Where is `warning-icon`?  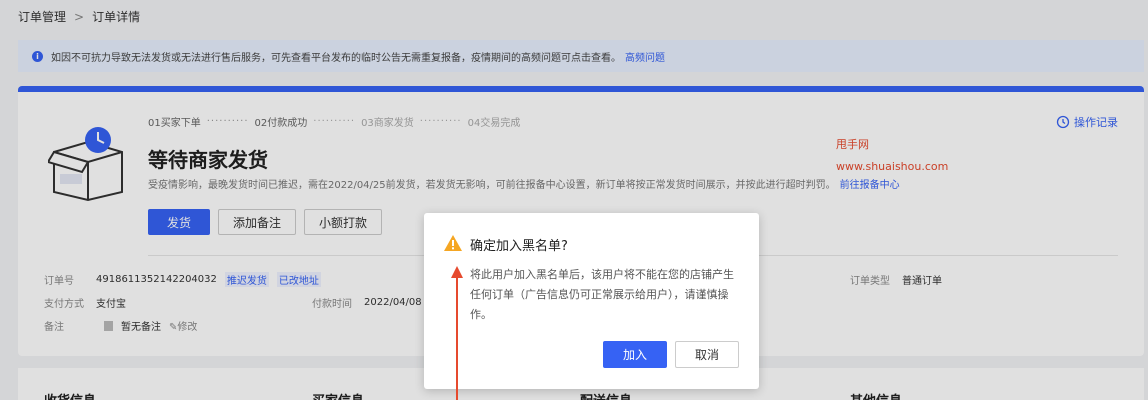 warning-icon is located at coordinates (453, 243).